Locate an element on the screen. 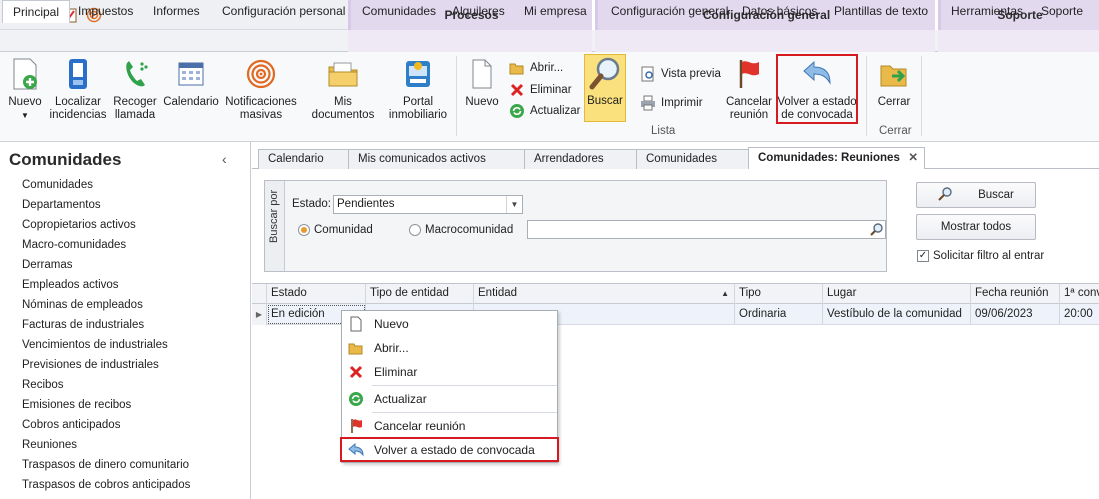 The height and width of the screenshot is (499, 1099). cell-tipo: Ordinaria is located at coordinates (779, 314).